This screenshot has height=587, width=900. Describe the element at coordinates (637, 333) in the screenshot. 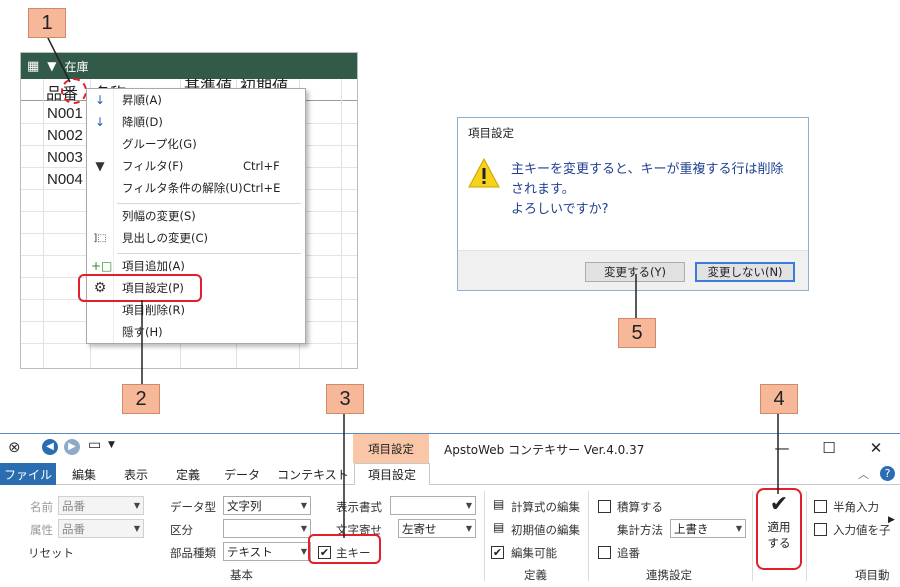

I see `step-badge-5: 5` at that location.